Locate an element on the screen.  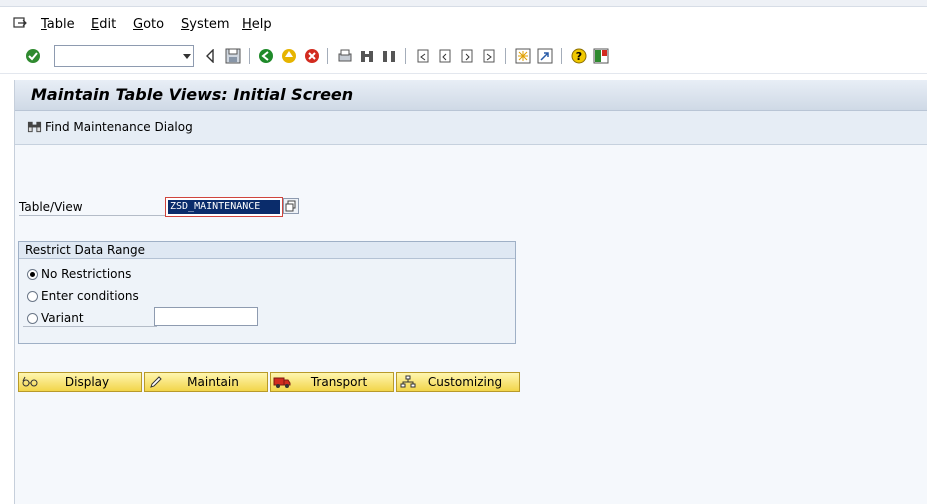
exit-icon is located at coordinates (289, 56).